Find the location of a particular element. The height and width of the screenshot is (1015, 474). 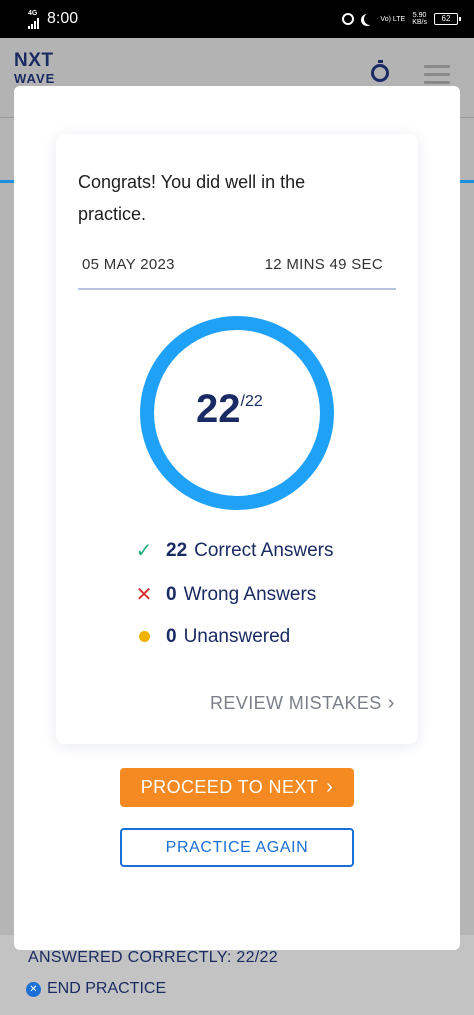

unanswered-stat: 0 Unanswered is located at coordinates (211, 636).